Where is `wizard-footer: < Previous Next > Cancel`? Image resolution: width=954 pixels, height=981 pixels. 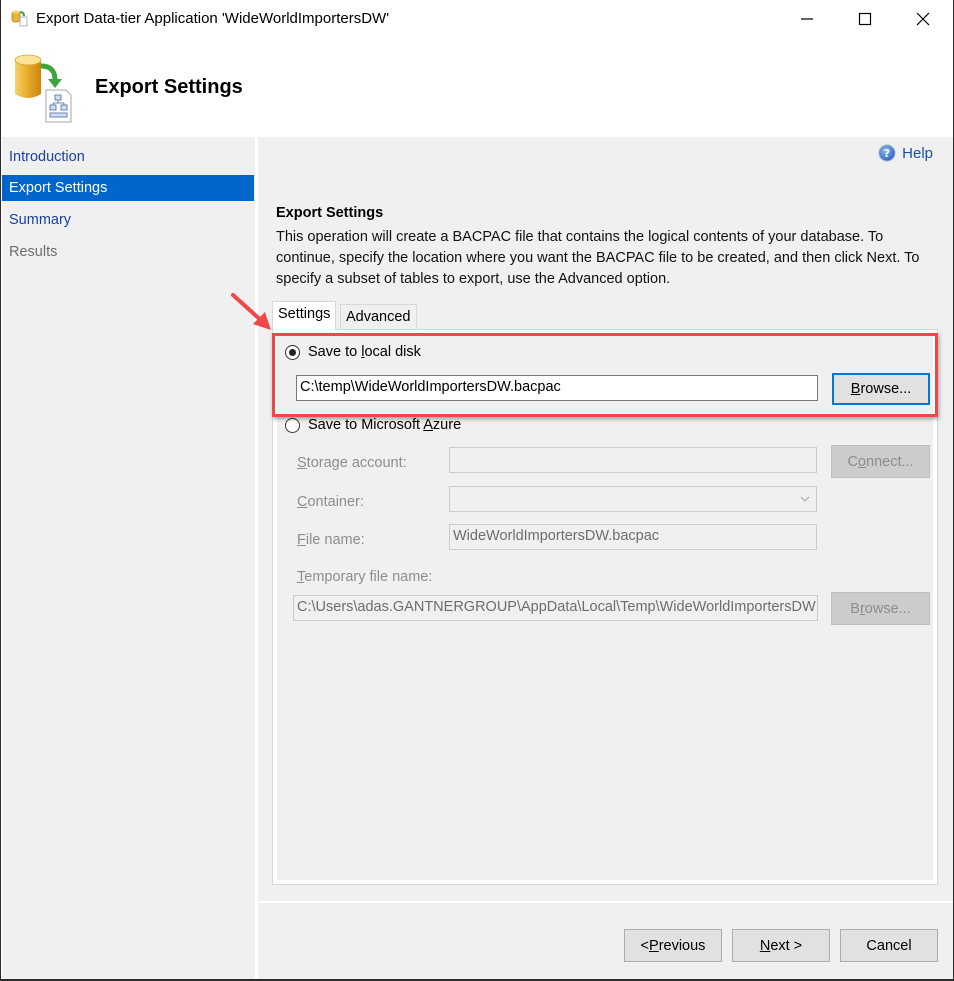
wizard-footer: < Previous Next > Cancel is located at coordinates (605, 941).